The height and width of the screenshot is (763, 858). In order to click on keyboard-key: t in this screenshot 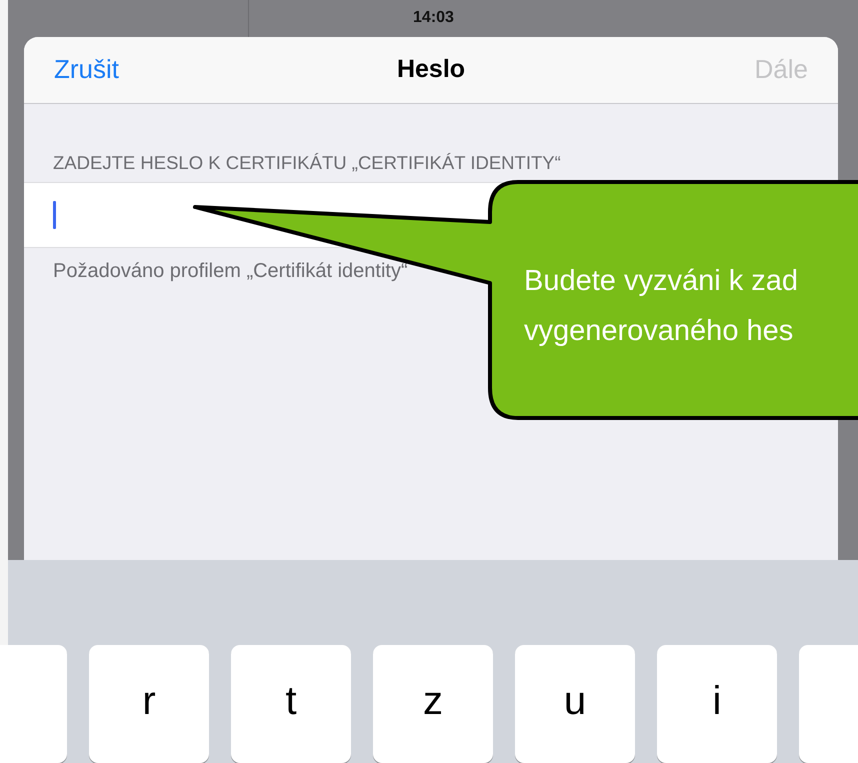, I will do `click(291, 704)`.